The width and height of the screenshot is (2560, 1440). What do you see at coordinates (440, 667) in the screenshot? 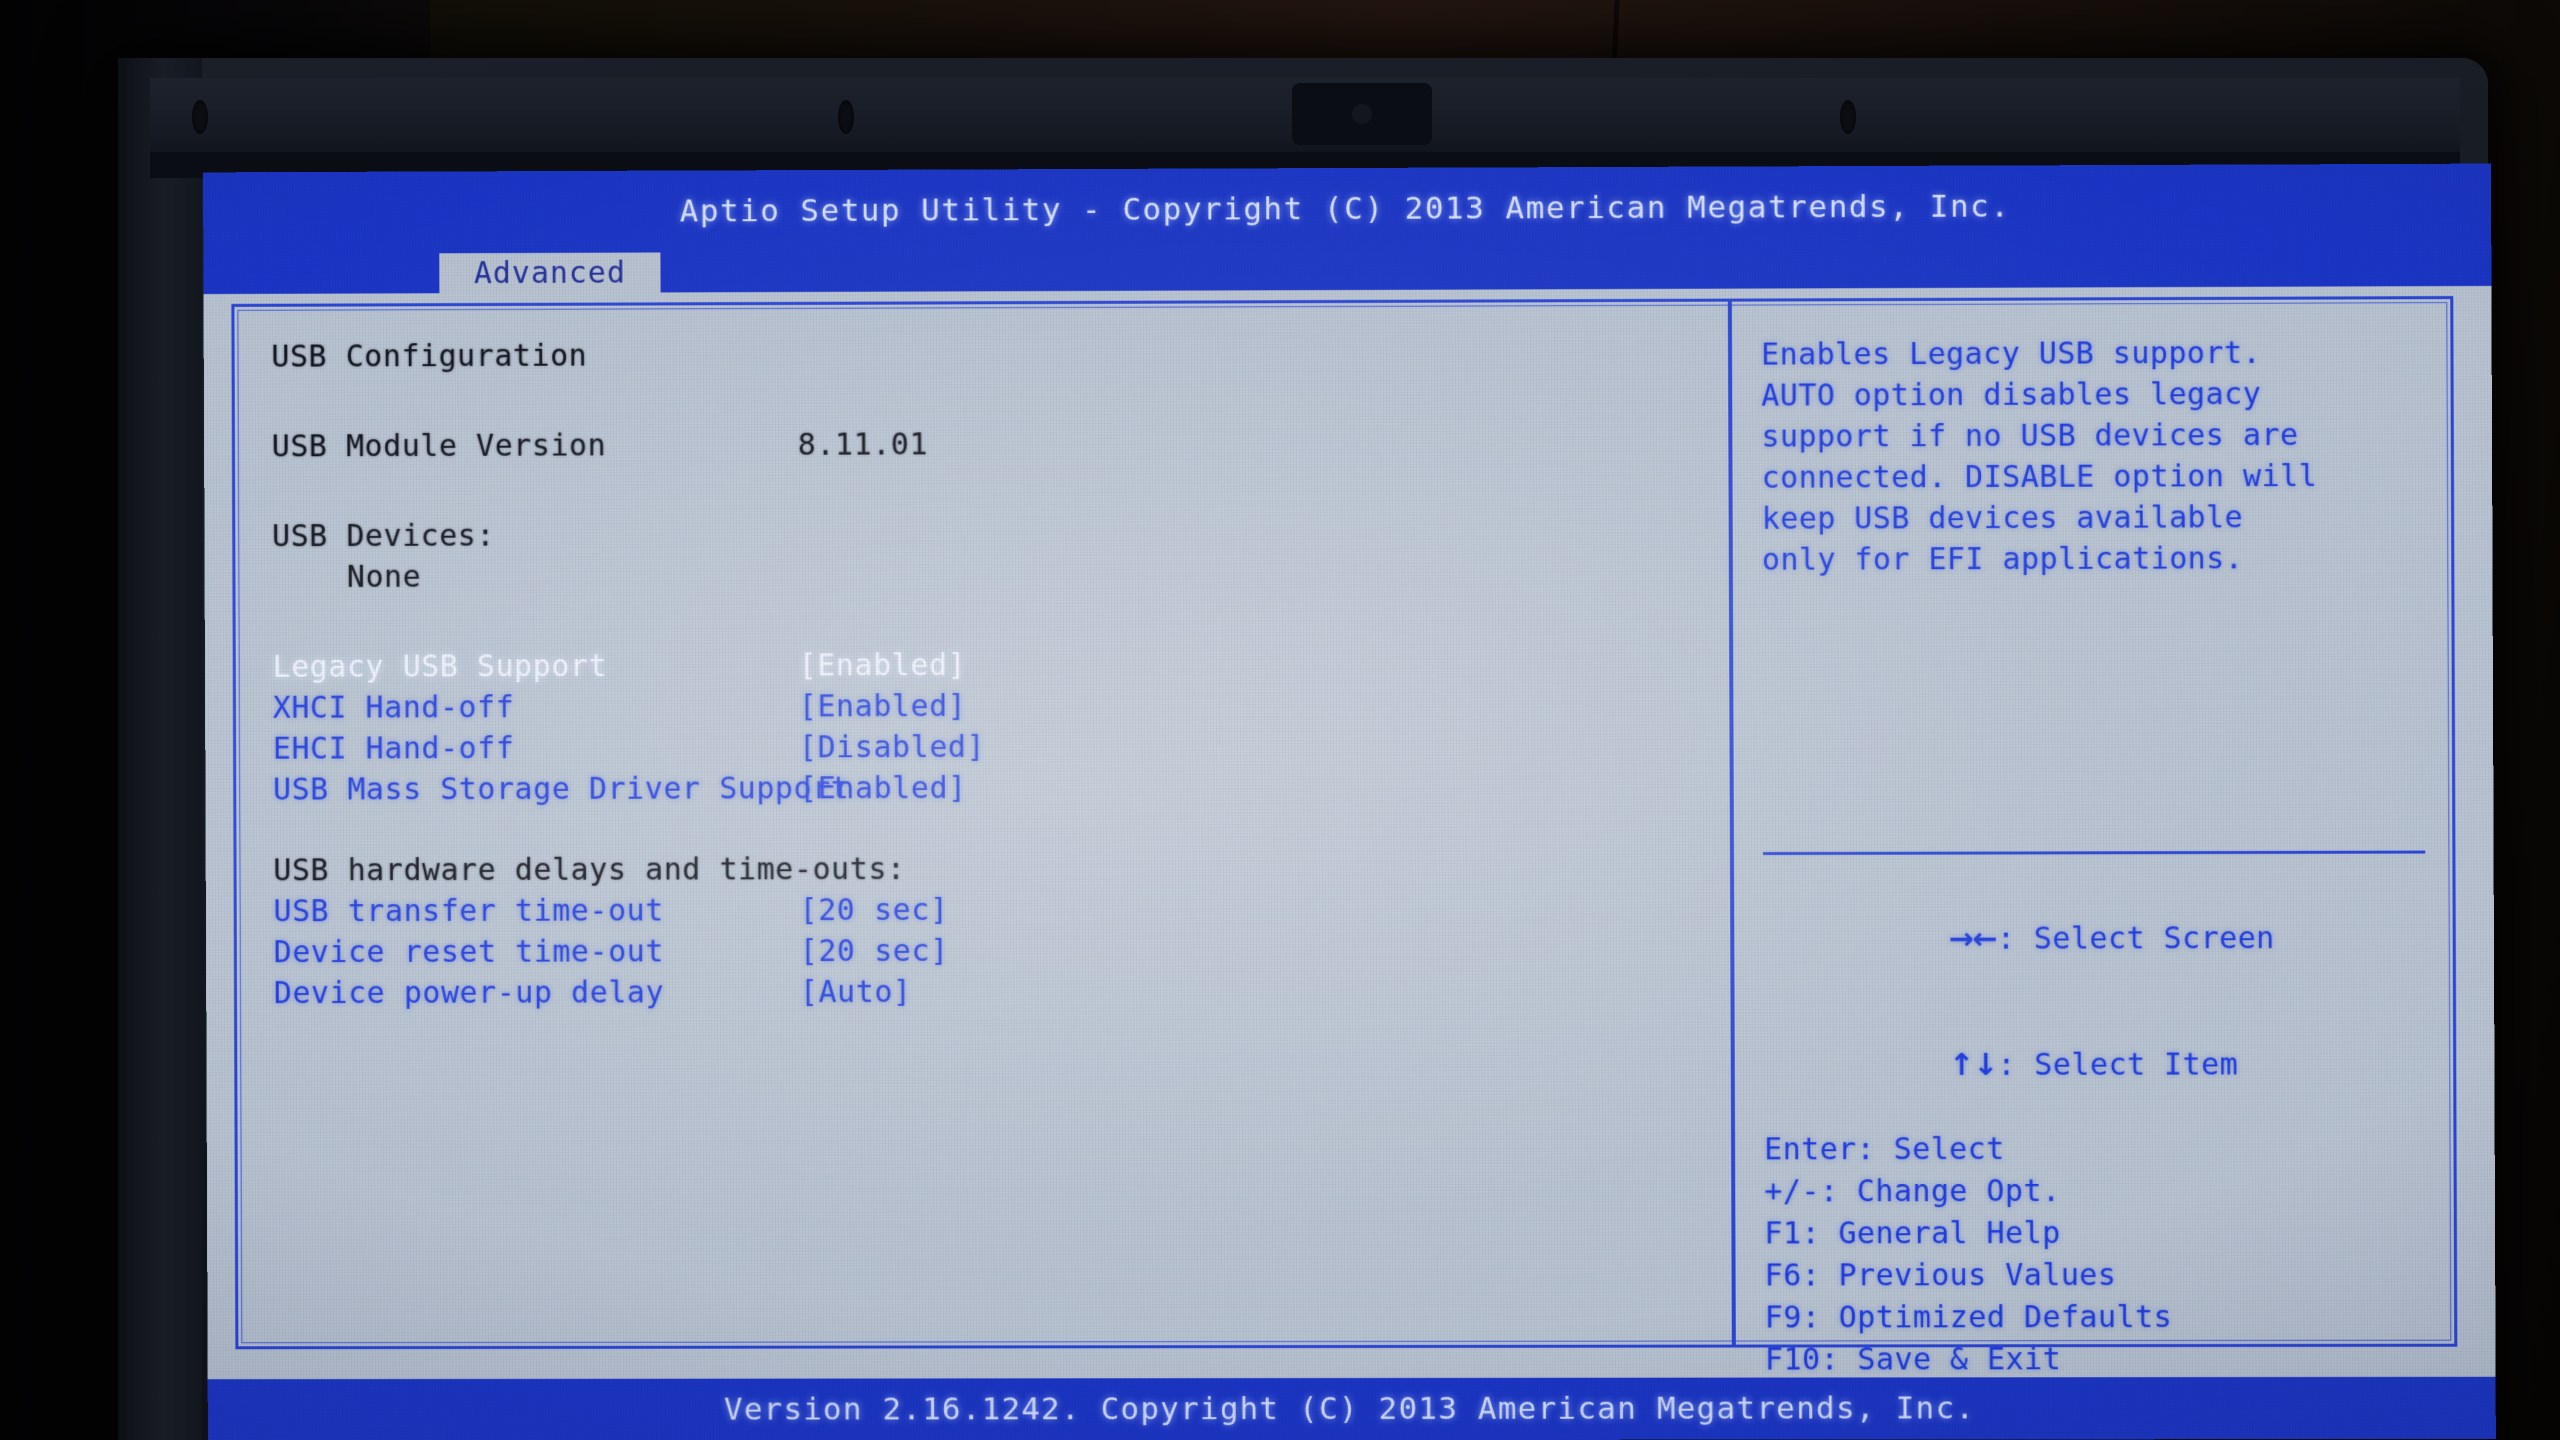
I see `row-label: Legacy USB Support` at bounding box center [440, 667].